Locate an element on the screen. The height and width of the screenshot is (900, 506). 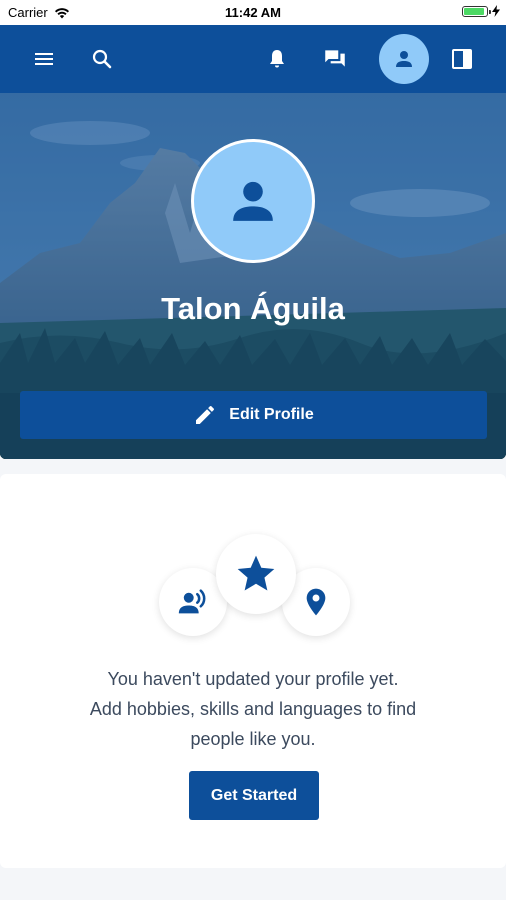
clock: 11:42 AM is located at coordinates (253, 12).